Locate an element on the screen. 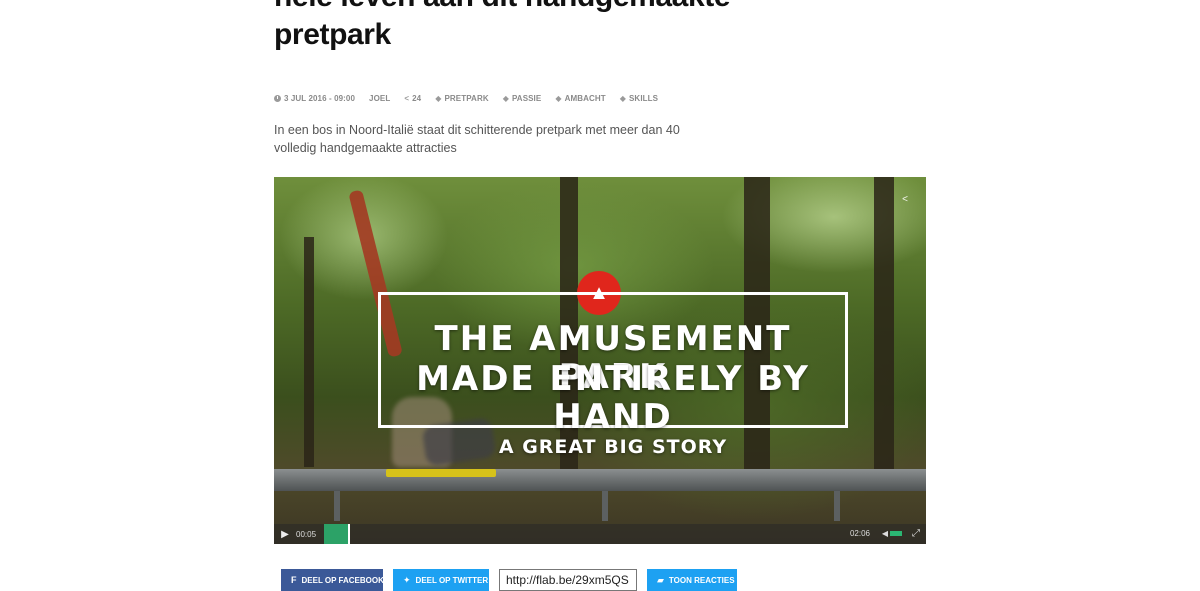 This screenshot has height=591, width=1200. coaster-sled is located at coordinates (441, 473).